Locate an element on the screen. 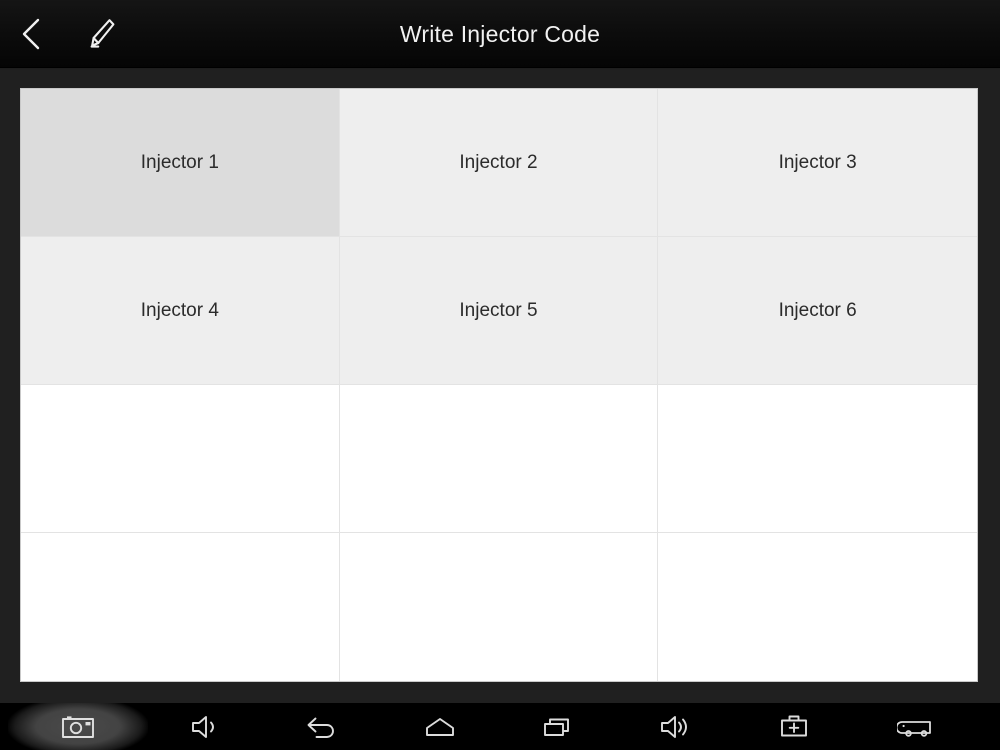 The height and width of the screenshot is (750, 1000). android-back-button is located at coordinates (322, 726).